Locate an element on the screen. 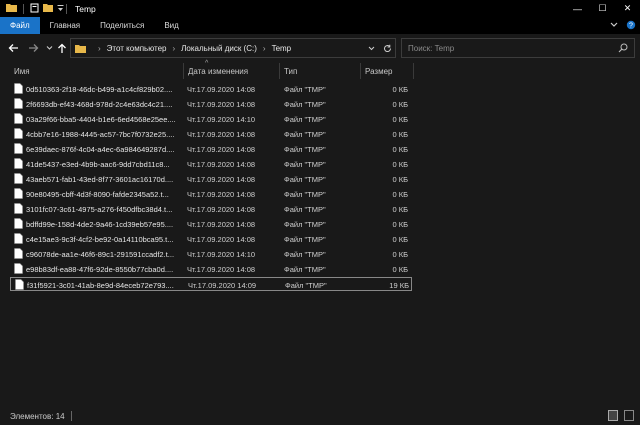 Image resolution: width=640 pixels, height=425 pixels. toolbar-divider is located at coordinates (23, 8).